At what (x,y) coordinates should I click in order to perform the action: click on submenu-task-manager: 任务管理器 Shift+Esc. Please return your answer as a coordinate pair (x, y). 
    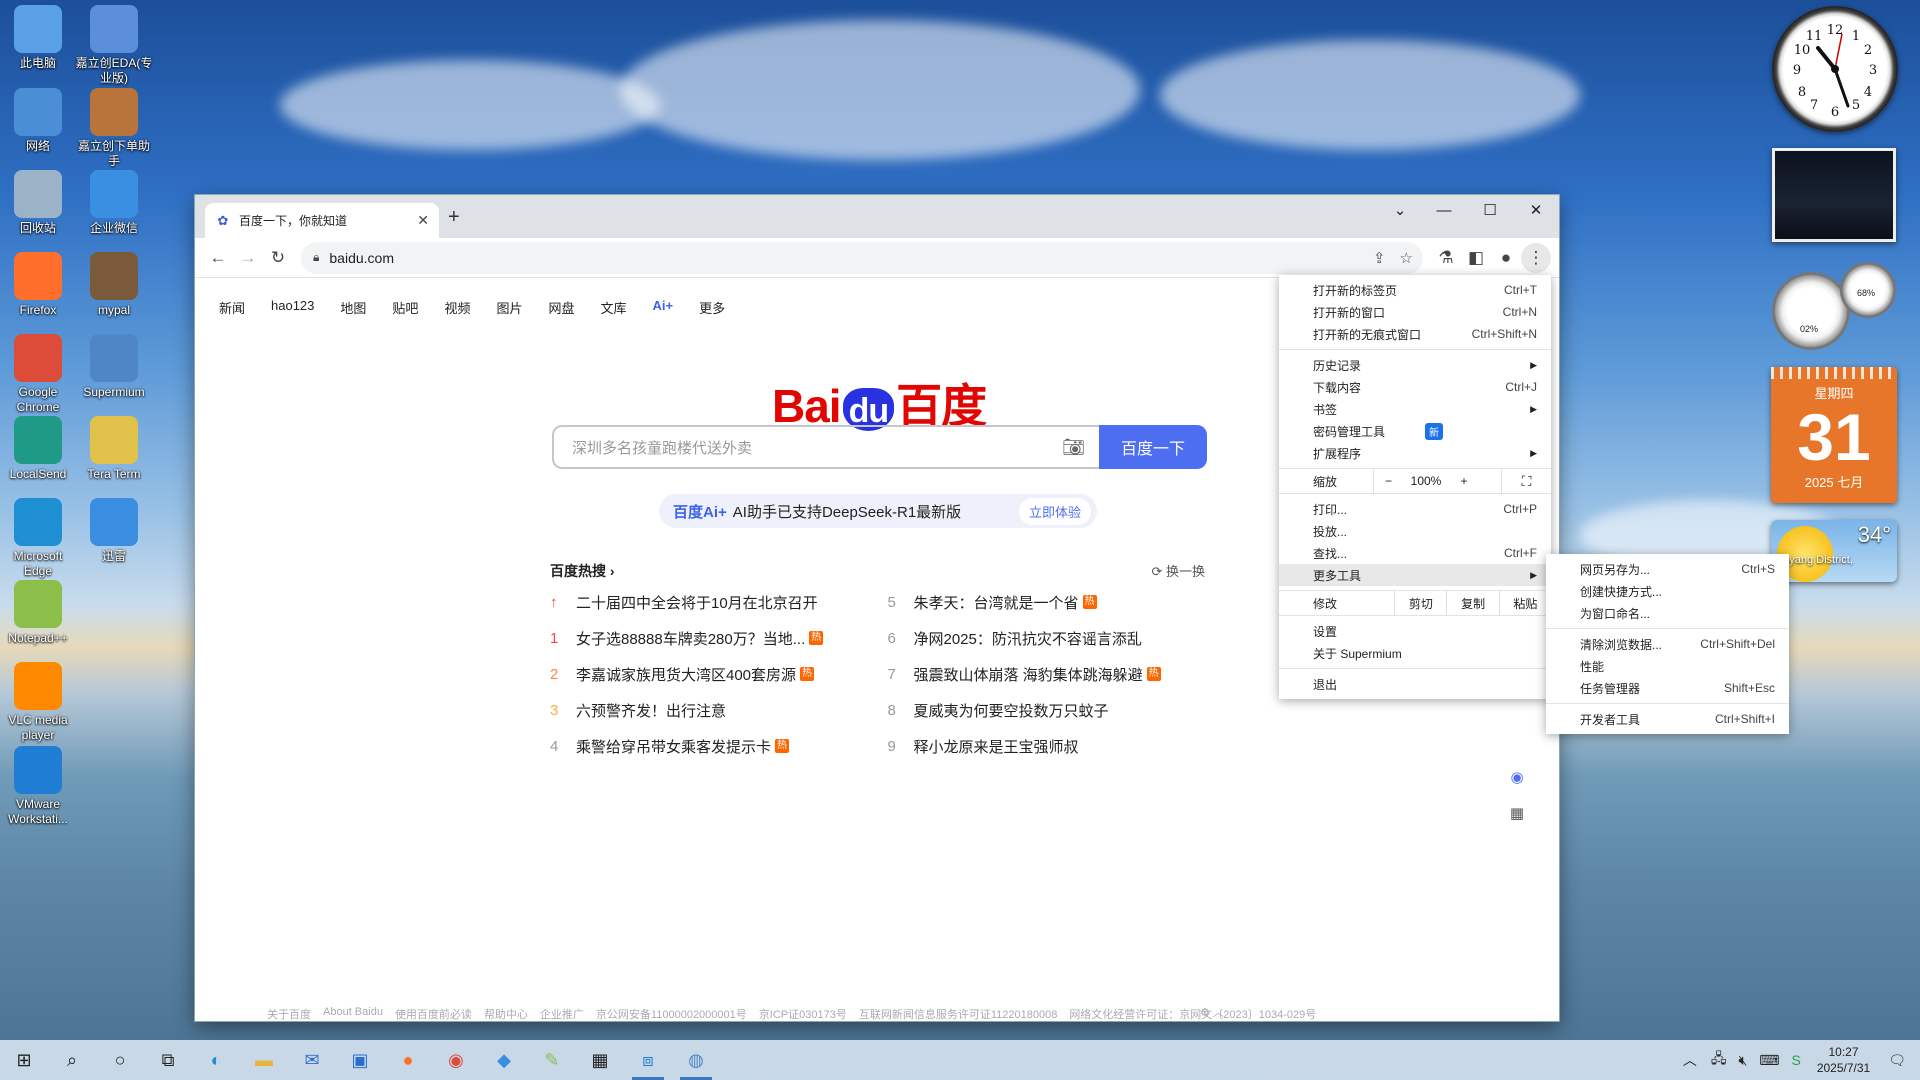
    Looking at the image, I should click on (1667, 688).